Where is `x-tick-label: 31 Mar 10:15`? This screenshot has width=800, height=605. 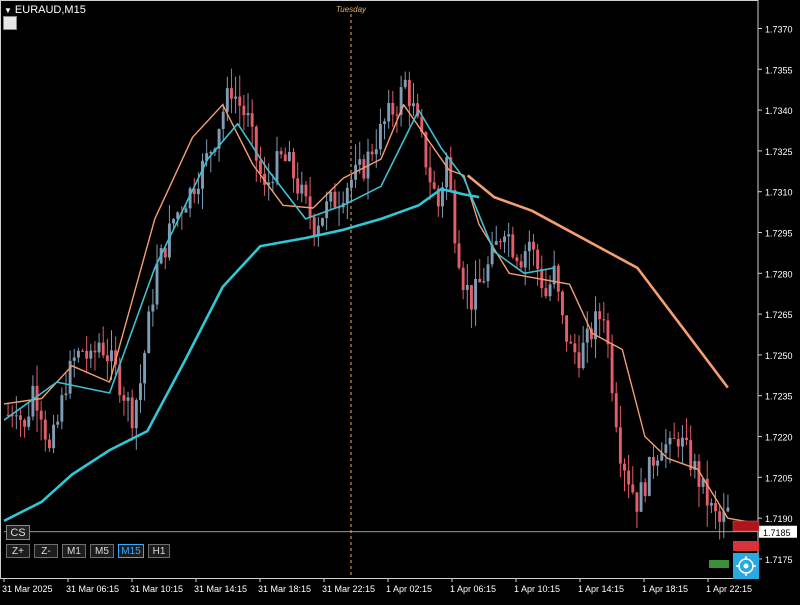
x-tick-label: 31 Mar 10:15 is located at coordinates (156, 589).